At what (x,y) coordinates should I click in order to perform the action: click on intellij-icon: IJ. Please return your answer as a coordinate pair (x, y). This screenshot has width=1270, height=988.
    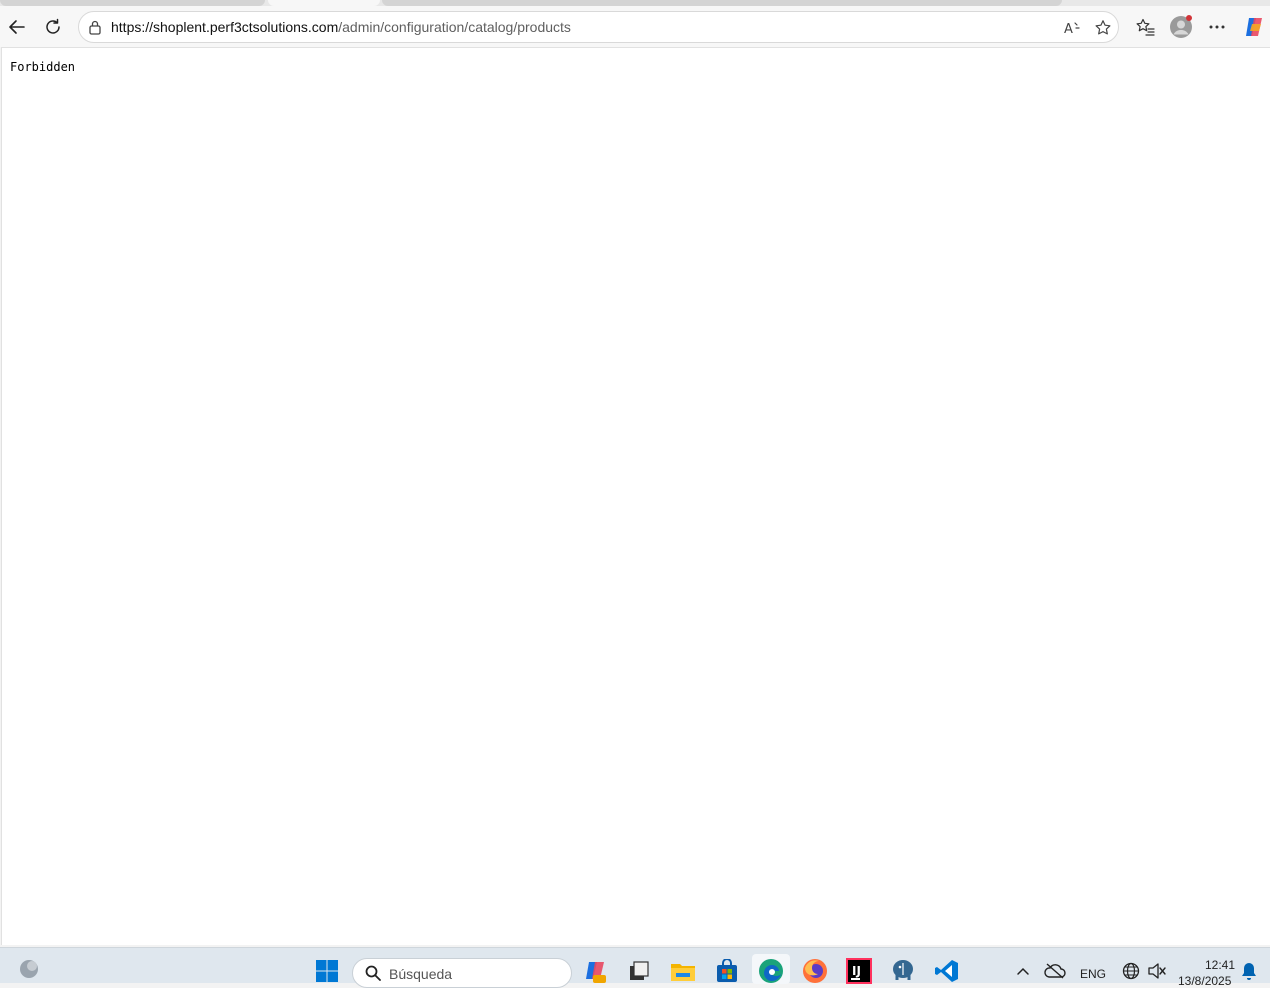
    Looking at the image, I should click on (859, 971).